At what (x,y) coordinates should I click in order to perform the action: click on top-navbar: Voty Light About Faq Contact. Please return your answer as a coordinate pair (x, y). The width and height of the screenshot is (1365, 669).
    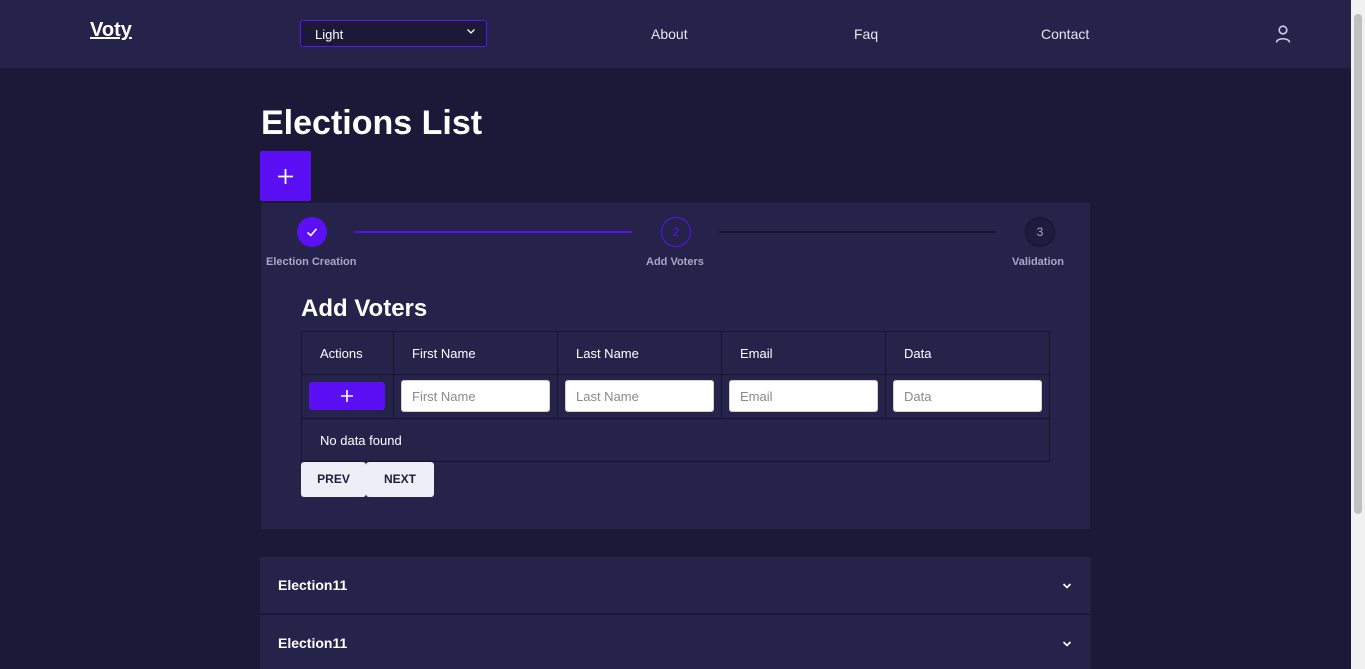
    Looking at the image, I should click on (675, 34).